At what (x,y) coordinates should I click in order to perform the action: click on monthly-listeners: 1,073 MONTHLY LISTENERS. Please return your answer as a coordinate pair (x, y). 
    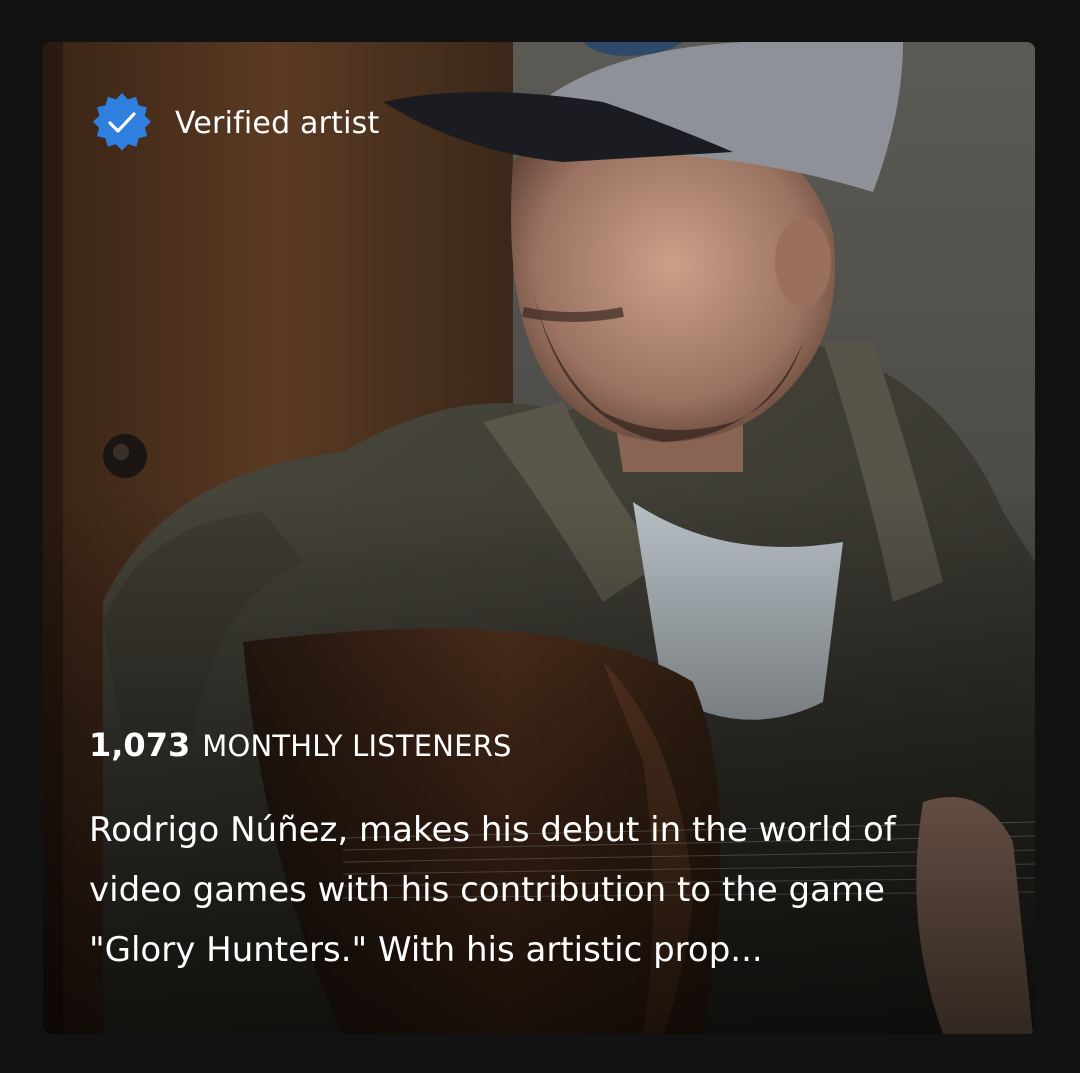
    Looking at the image, I should click on (300, 745).